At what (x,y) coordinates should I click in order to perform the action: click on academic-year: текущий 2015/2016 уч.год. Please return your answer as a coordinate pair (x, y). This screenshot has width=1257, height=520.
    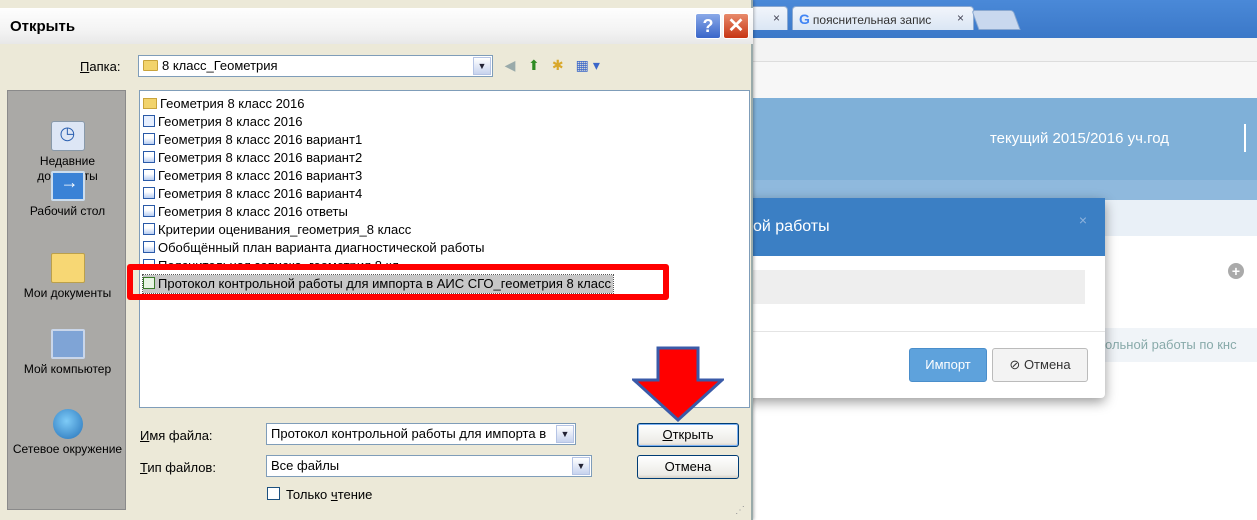
    Looking at the image, I should click on (1079, 138).